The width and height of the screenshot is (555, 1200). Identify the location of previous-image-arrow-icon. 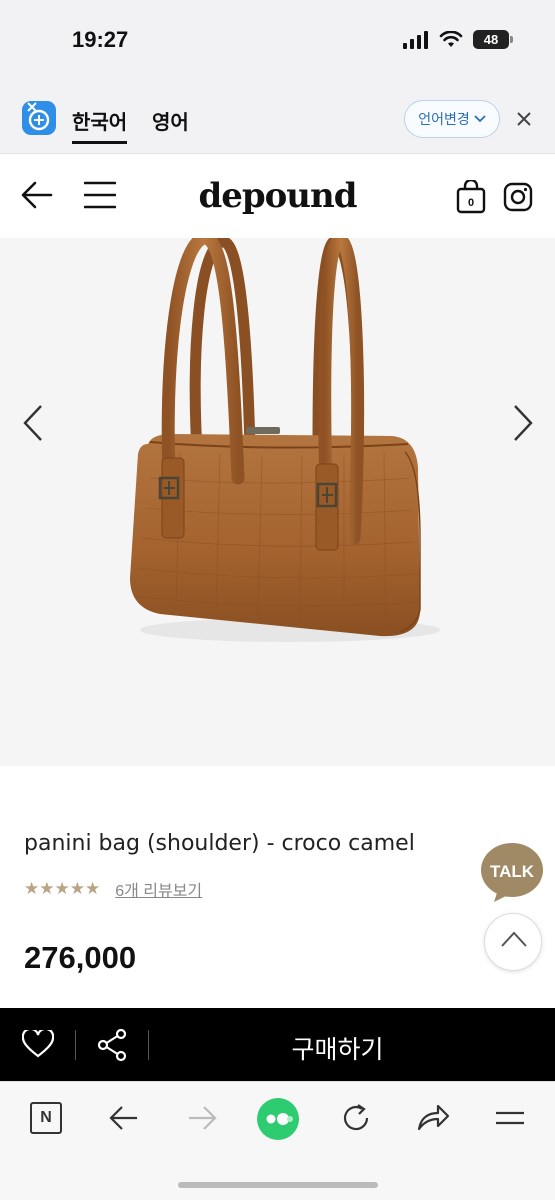
(33, 423).